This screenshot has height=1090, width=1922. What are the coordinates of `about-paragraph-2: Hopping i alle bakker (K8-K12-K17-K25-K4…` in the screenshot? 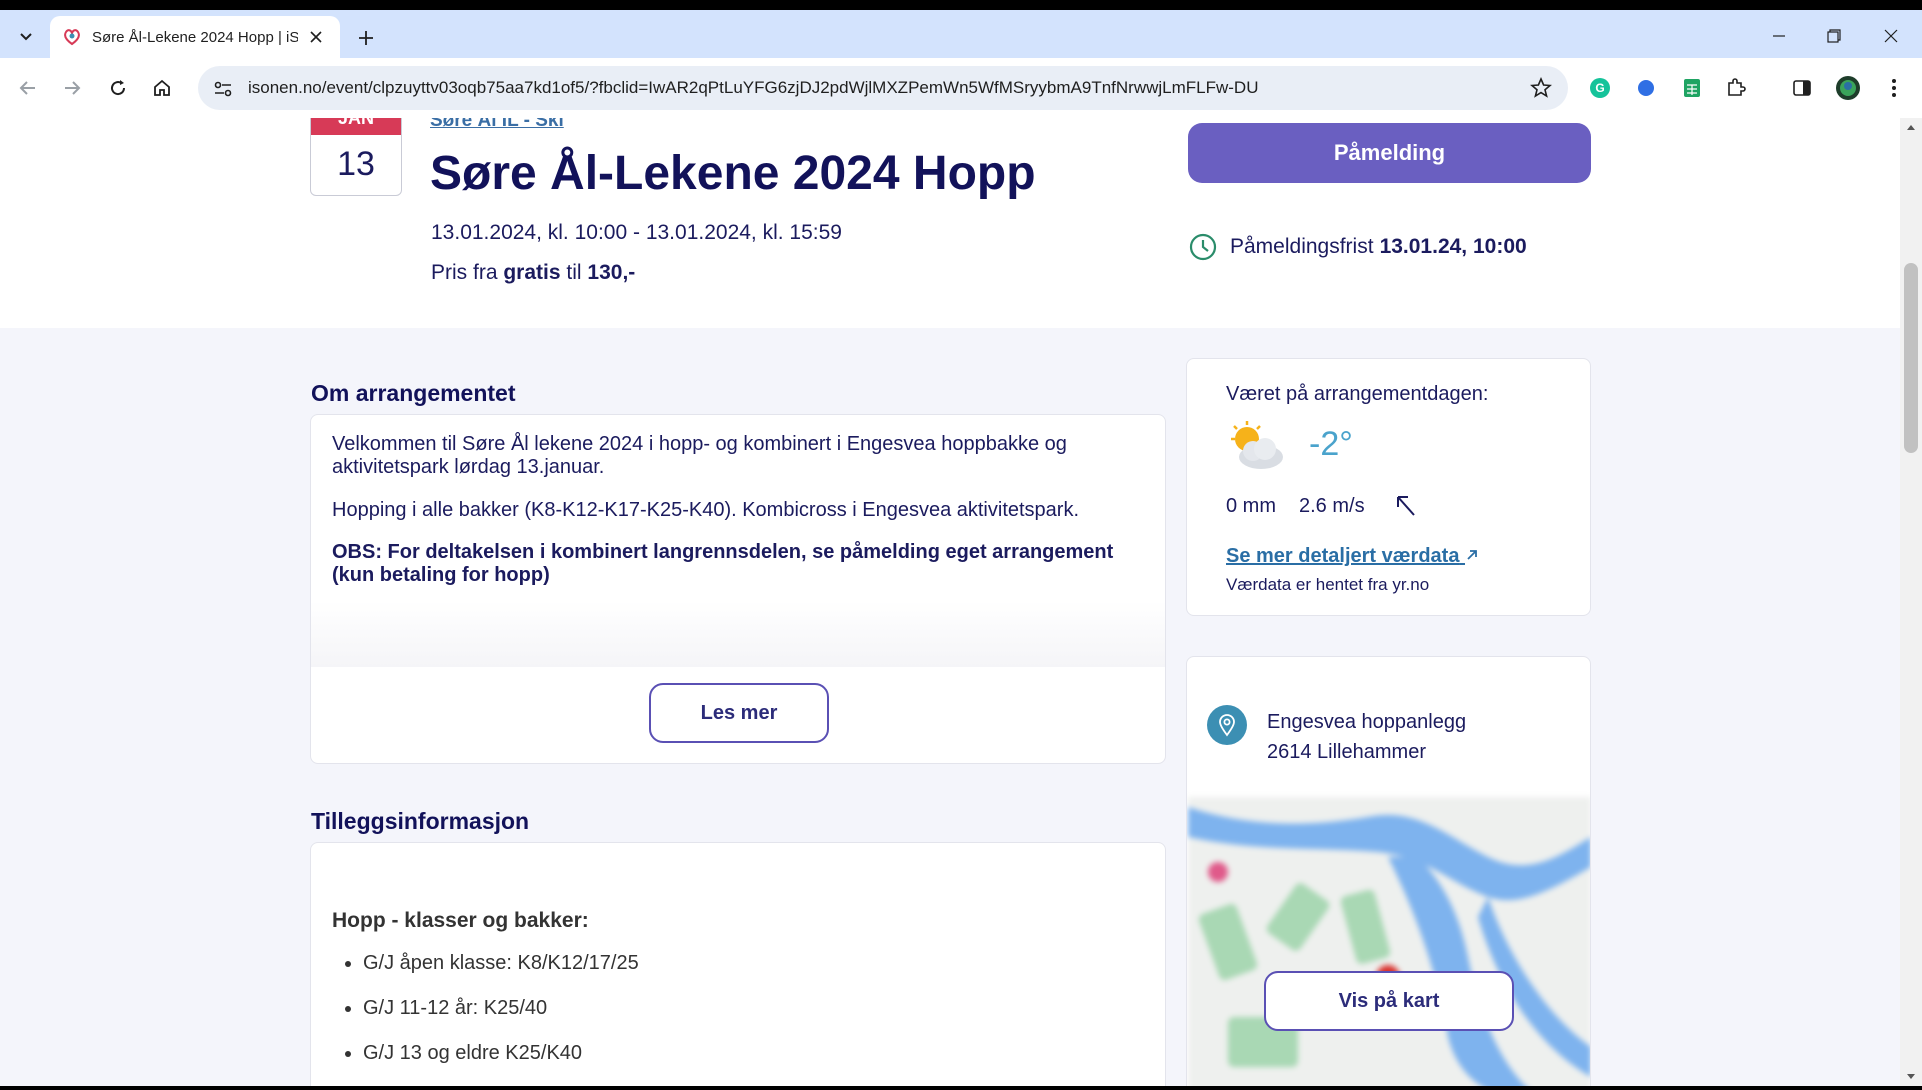 It's located at (706, 510).